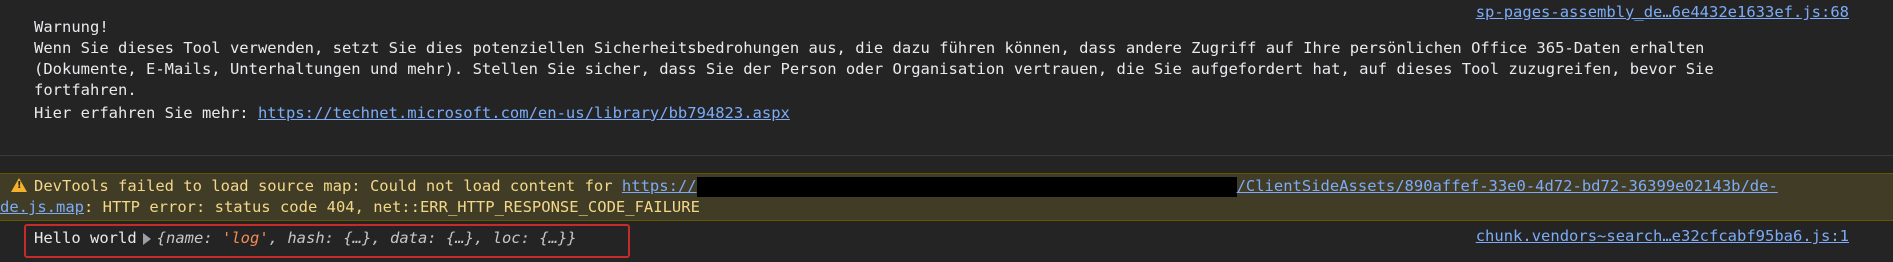 This screenshot has width=1893, height=262. I want to click on source-map-url-cont: de.js.map, so click(42, 207).